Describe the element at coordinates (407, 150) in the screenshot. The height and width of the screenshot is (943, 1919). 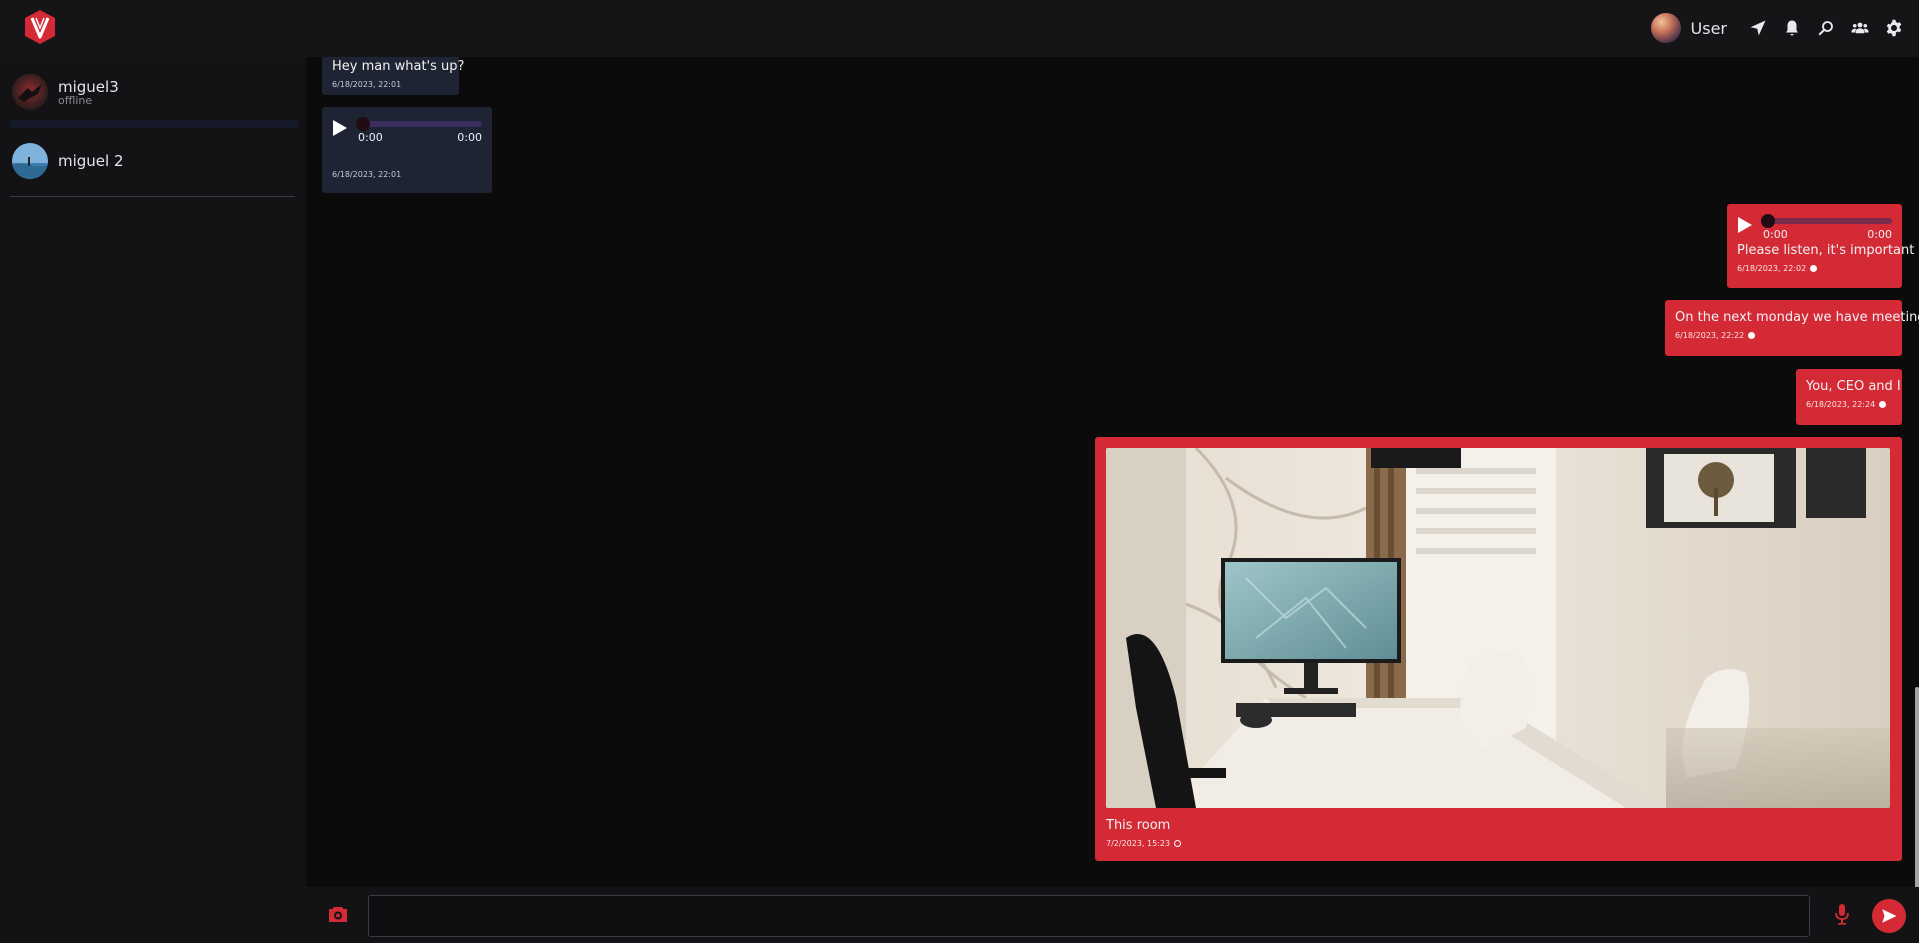
I see `message-incoming-audio: 0:00 0:00 6/18/2023, 22:01` at that location.